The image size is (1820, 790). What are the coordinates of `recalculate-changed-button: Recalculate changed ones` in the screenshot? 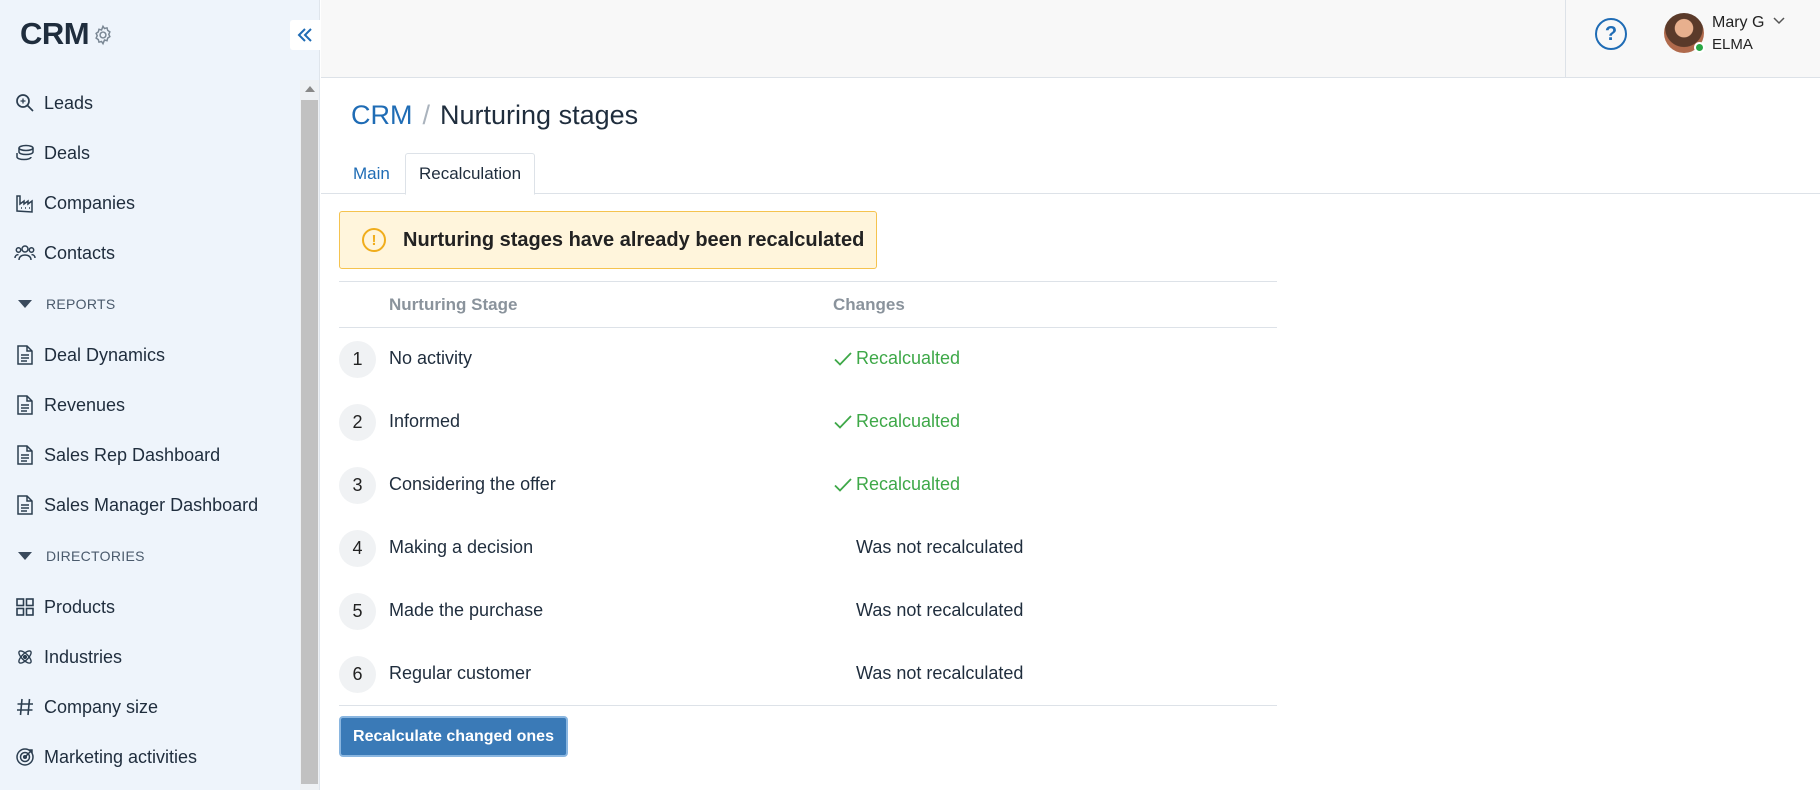 It's located at (453, 736).